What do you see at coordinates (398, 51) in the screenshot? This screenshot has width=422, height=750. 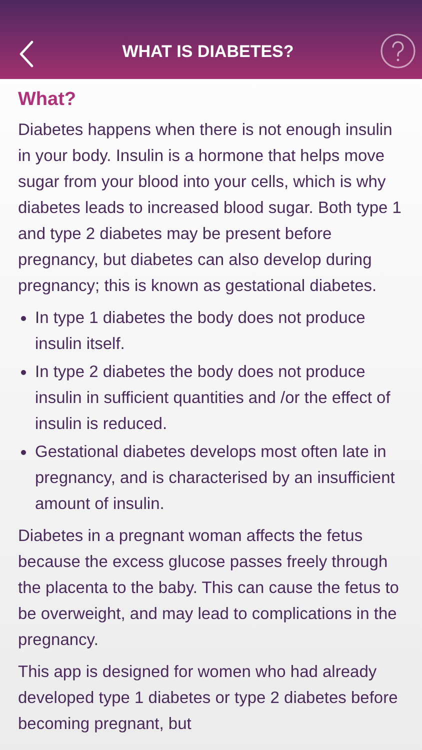 I see `help-button` at bounding box center [398, 51].